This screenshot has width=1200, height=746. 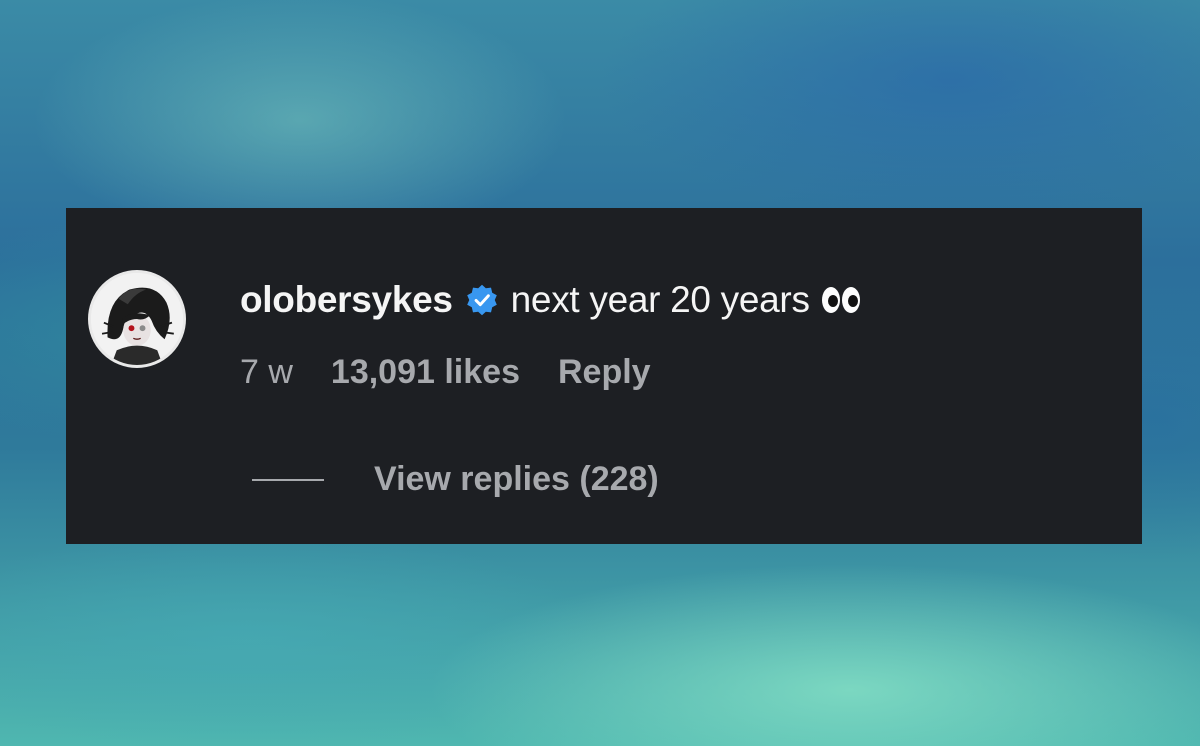 What do you see at coordinates (660, 299) in the screenshot?
I see `comment-text: next year 20 years` at bounding box center [660, 299].